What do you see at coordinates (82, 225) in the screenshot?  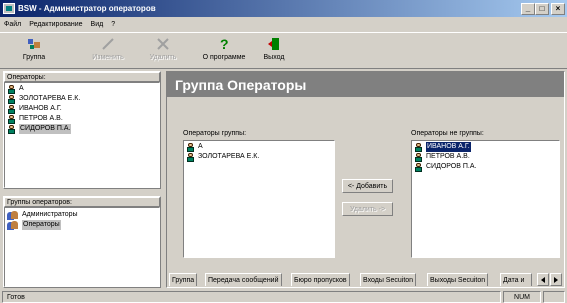 I see `list-item: Операторы` at bounding box center [82, 225].